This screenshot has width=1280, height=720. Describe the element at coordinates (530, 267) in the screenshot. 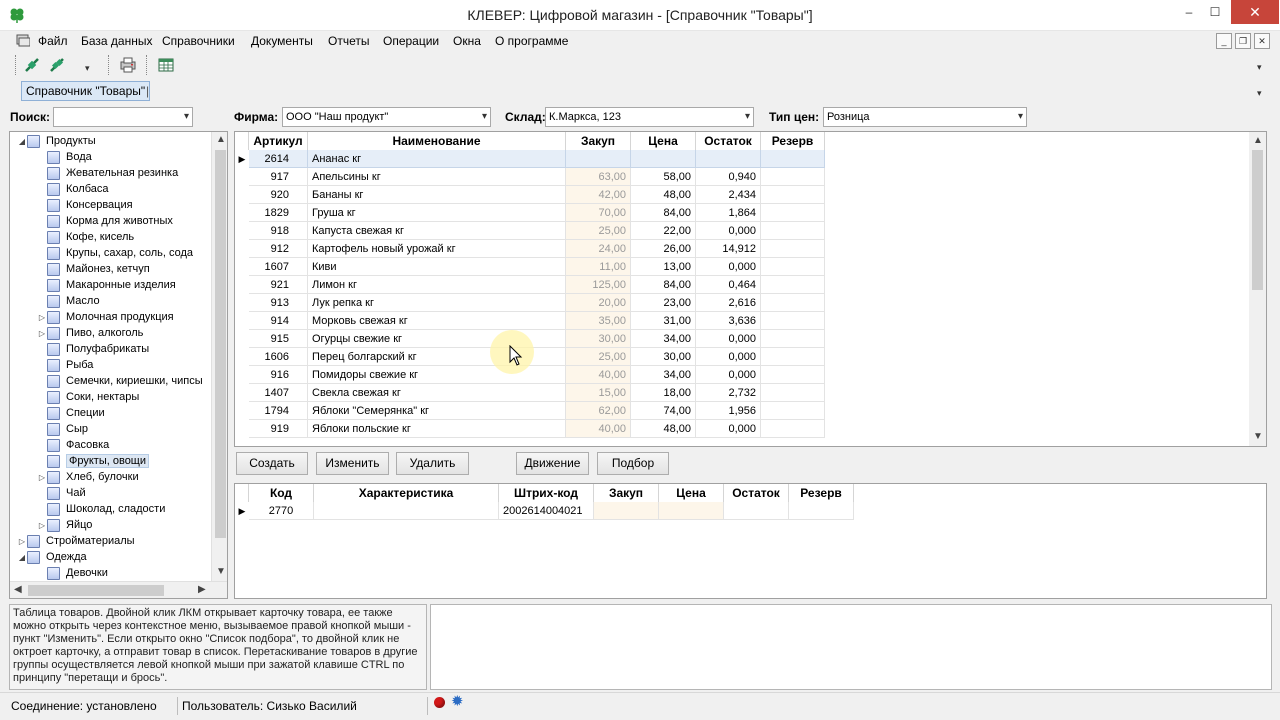

I see `table-row: 1607 Киви 11,00 13,00 0,000` at that location.